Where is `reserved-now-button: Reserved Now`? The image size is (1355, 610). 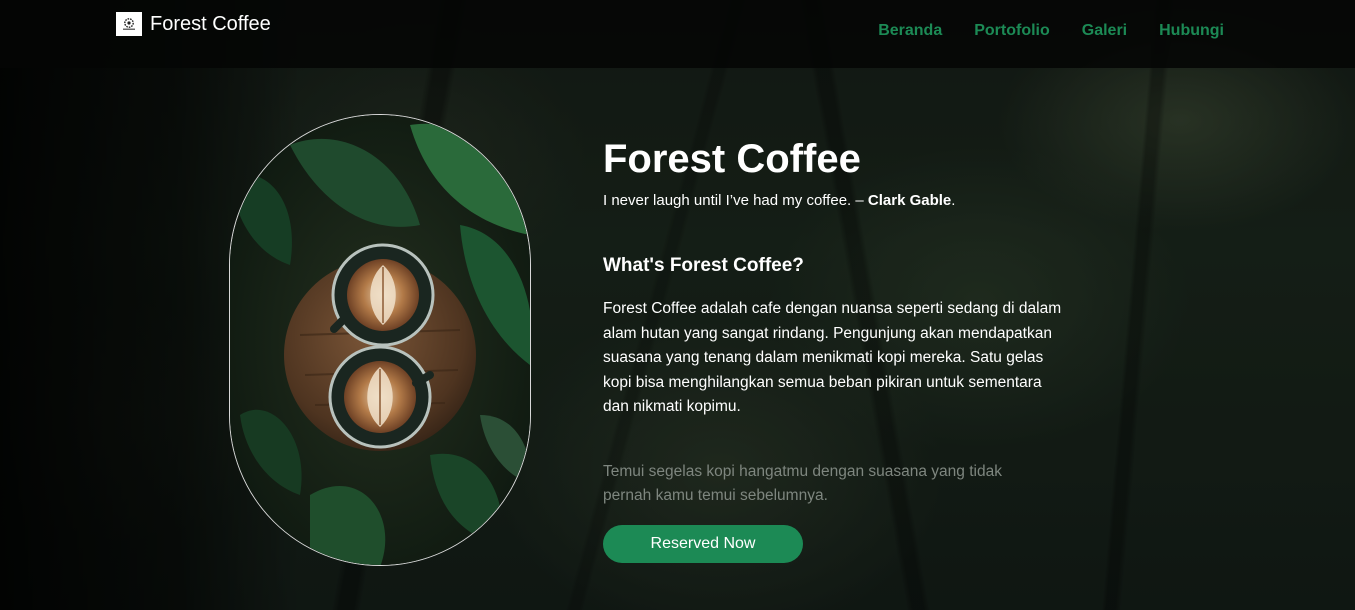
reserved-now-button: Reserved Now is located at coordinates (703, 543).